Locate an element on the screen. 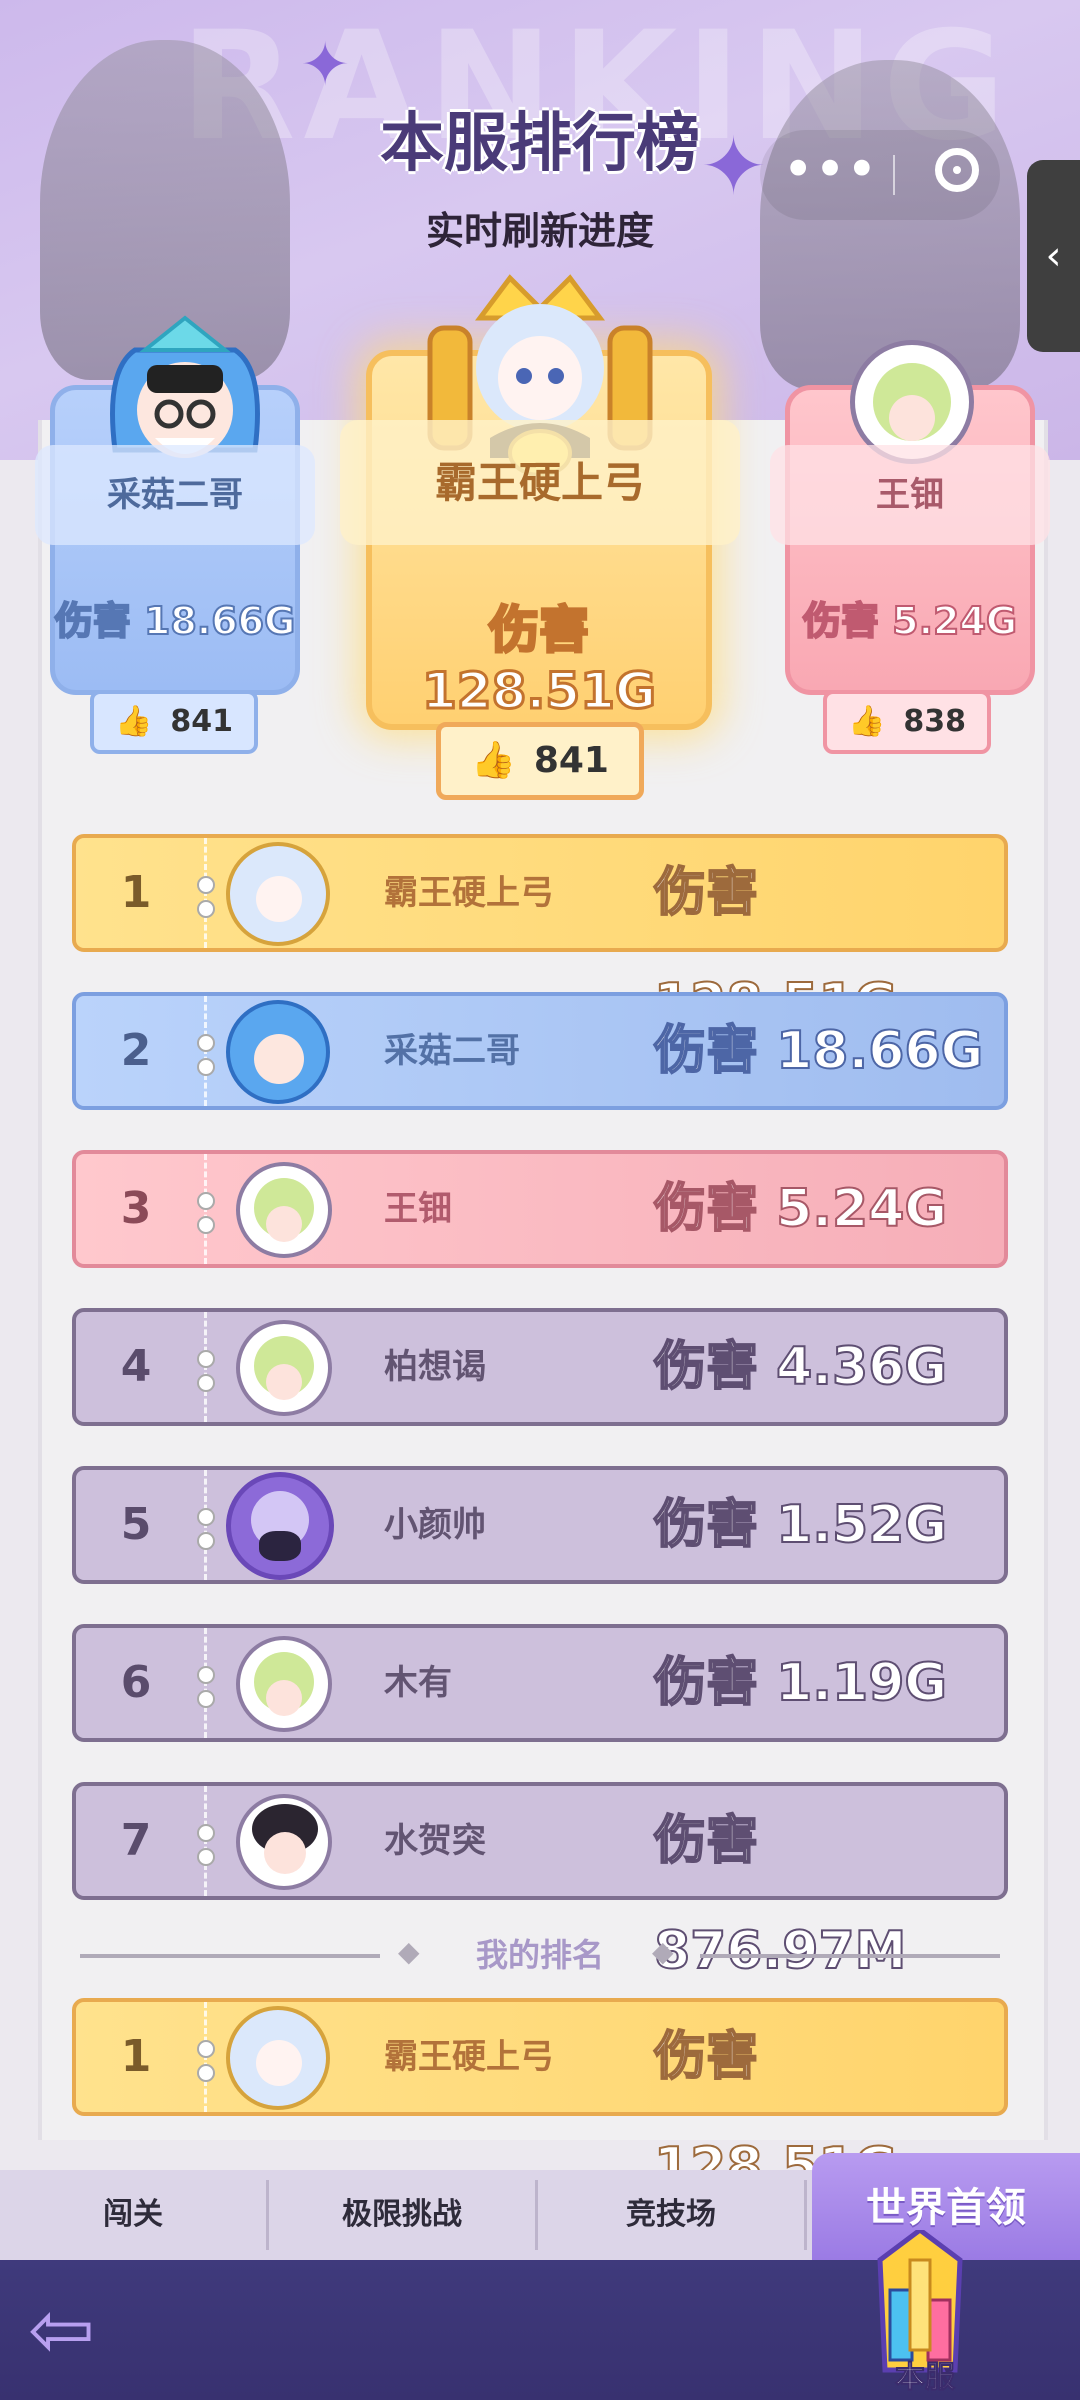  podium-third-name: 王钿 is located at coordinates (910, 495).